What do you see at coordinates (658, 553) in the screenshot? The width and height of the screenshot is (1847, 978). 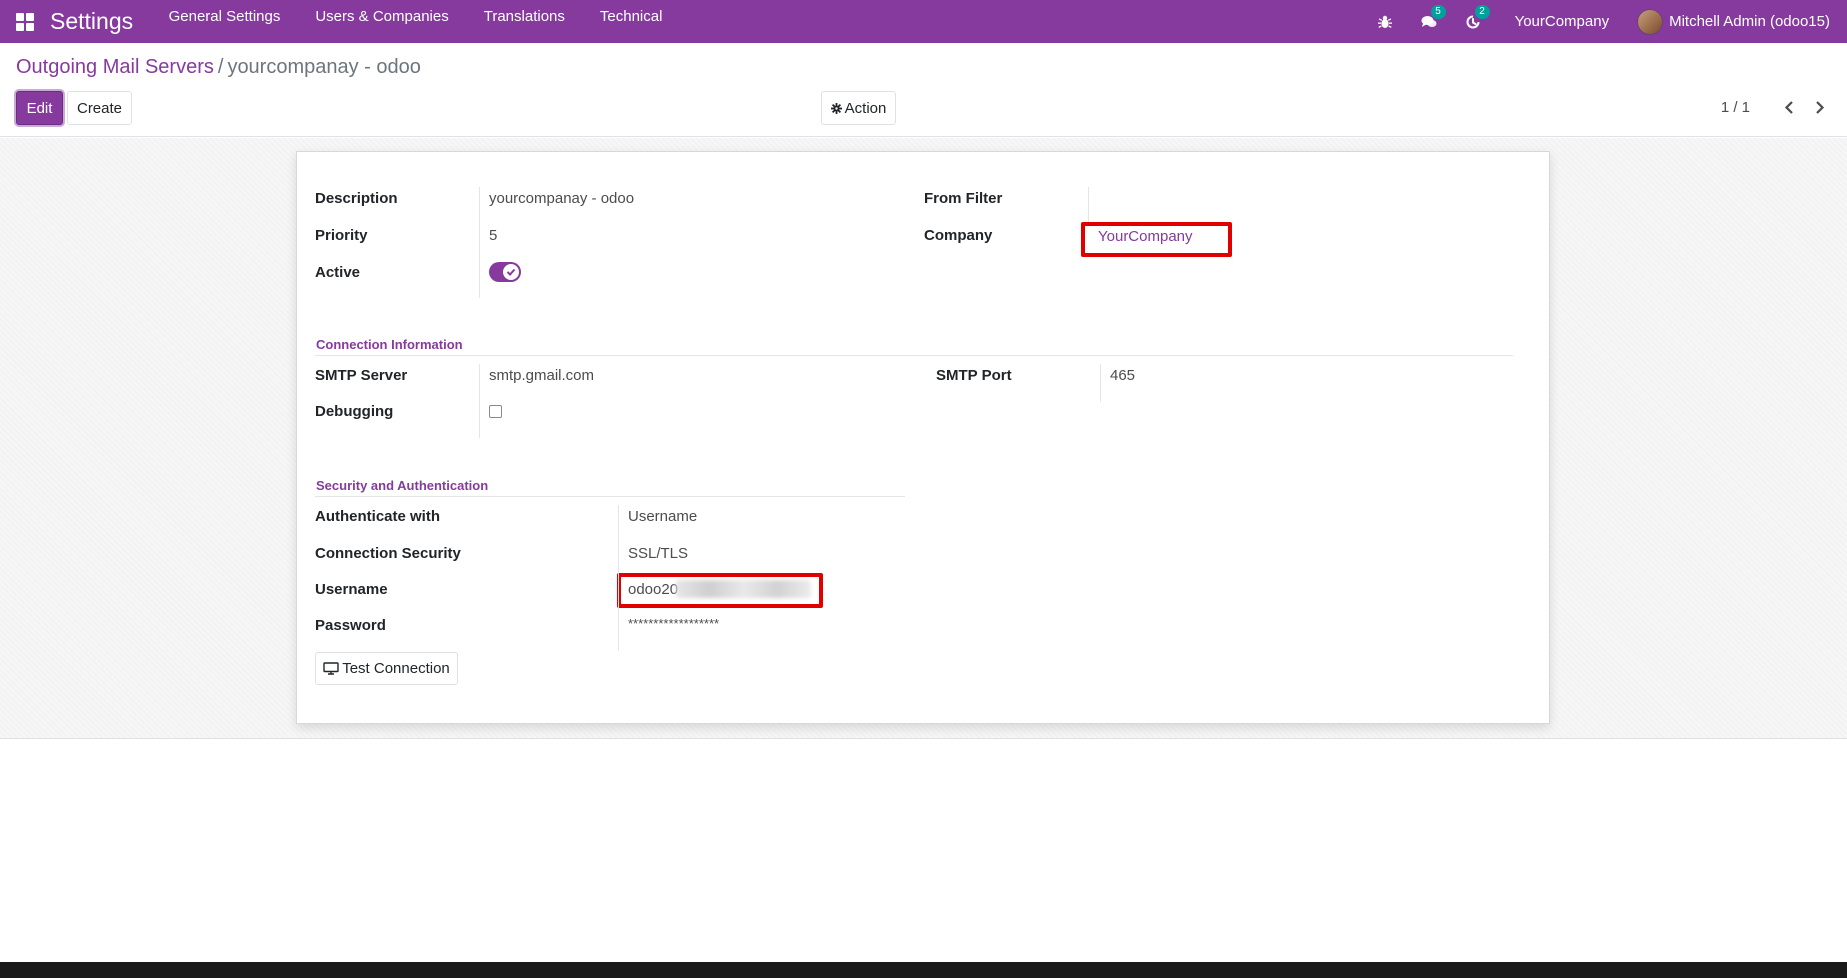 I see `connection-security-field: SSL/TLS` at bounding box center [658, 553].